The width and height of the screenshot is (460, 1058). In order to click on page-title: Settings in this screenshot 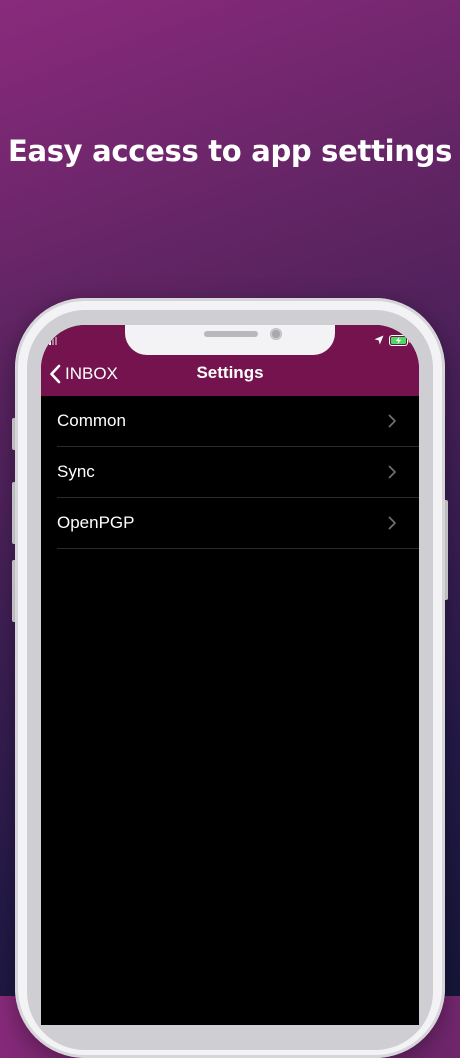, I will do `click(230, 372)`.